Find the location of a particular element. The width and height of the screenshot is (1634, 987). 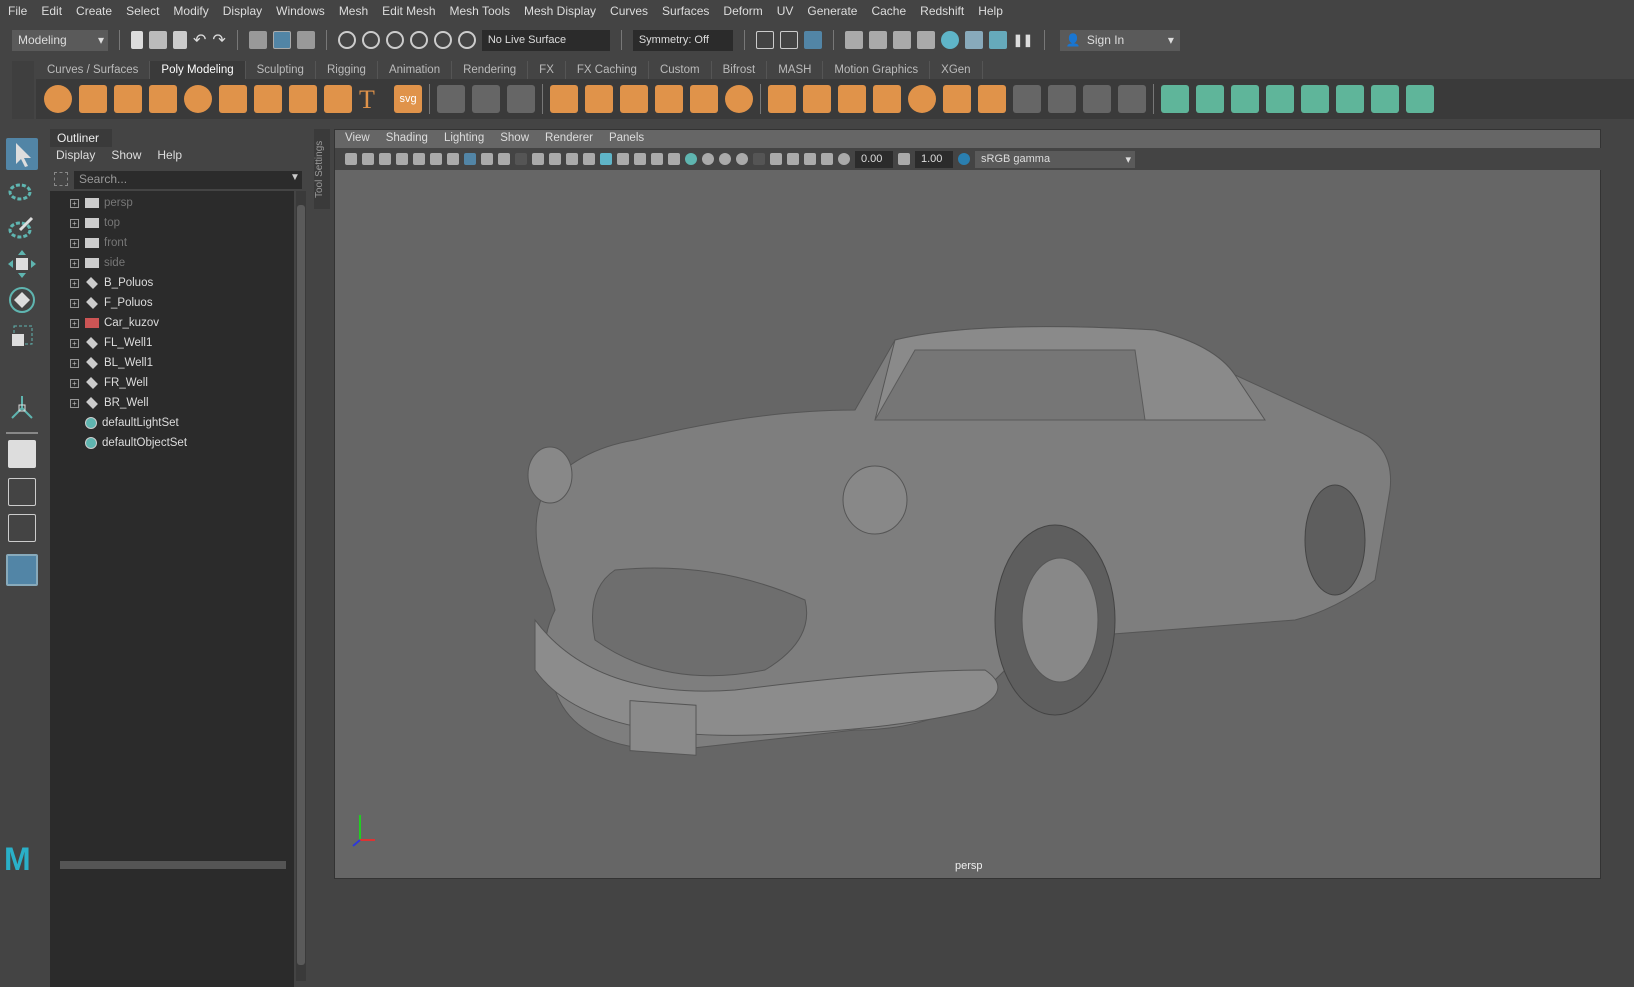

textured-icon is located at coordinates (657, 159).